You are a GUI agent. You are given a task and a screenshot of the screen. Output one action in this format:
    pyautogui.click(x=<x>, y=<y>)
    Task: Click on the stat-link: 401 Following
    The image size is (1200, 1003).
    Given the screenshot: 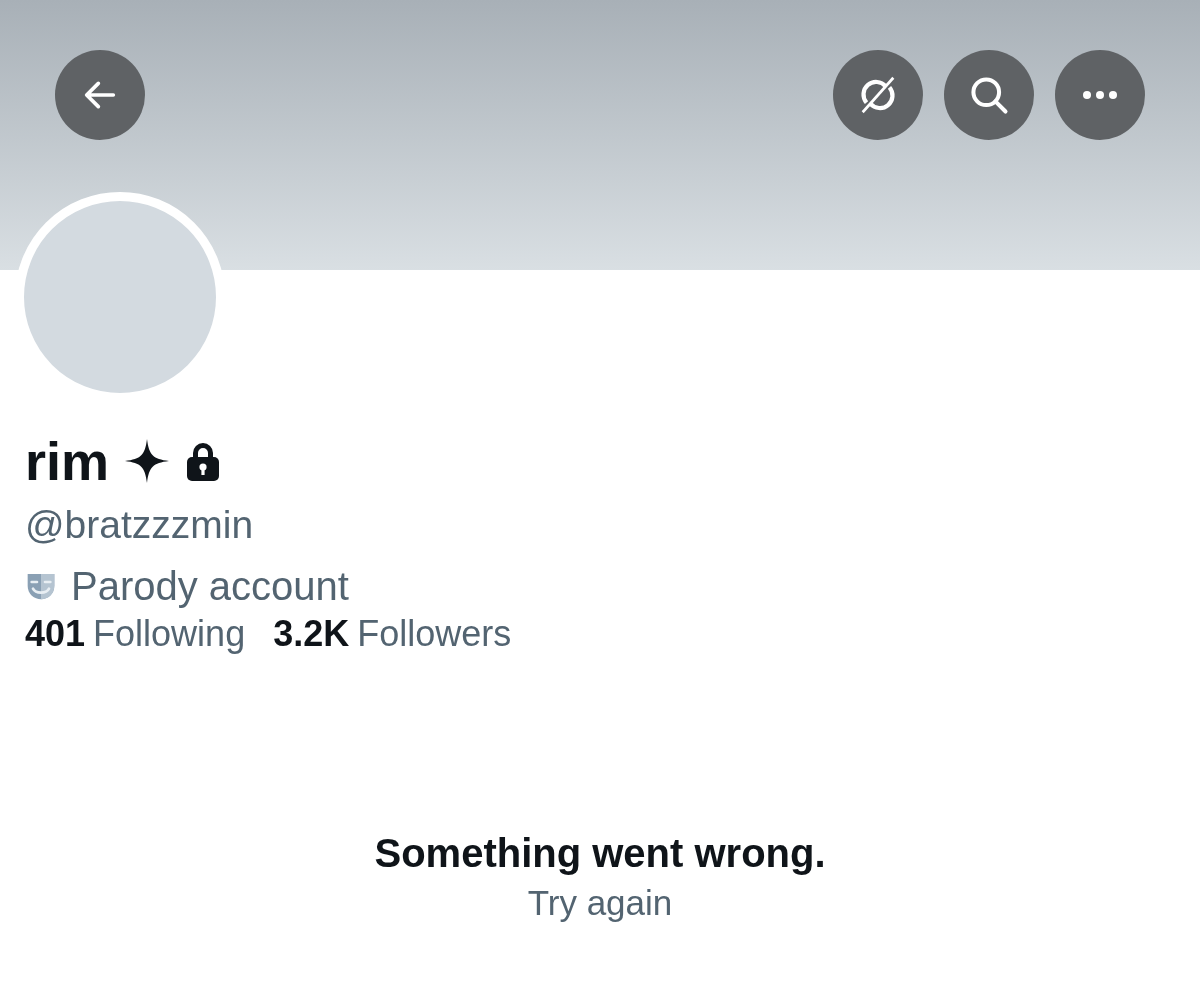 What is the action you would take?
    pyautogui.click(x=135, y=634)
    